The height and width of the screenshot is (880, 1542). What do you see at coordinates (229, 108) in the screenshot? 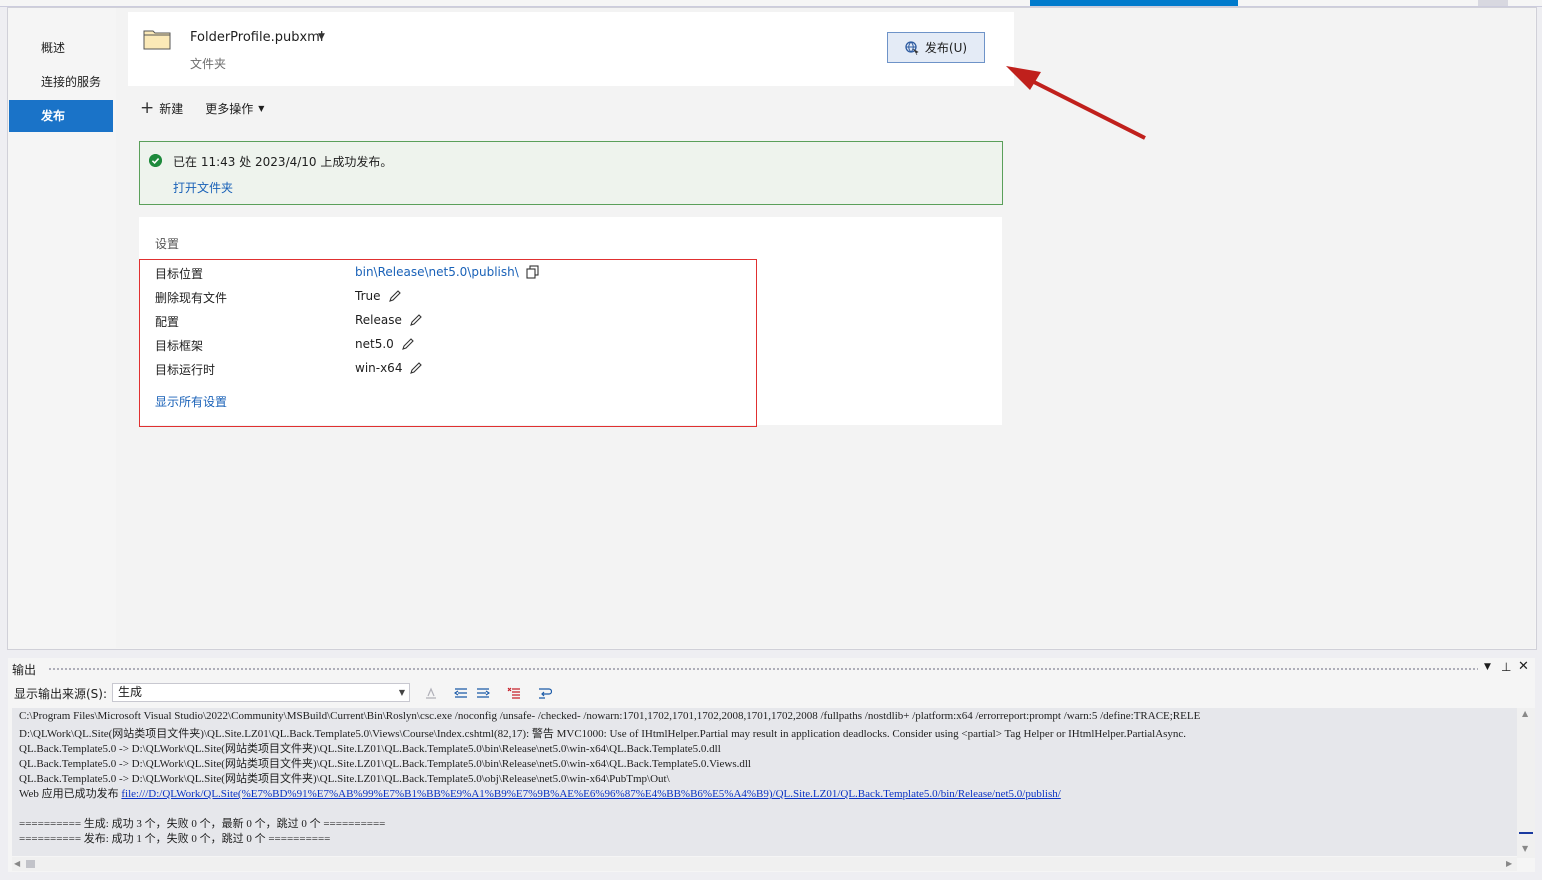
I see `more-actions-label: 更多操作` at bounding box center [229, 108].